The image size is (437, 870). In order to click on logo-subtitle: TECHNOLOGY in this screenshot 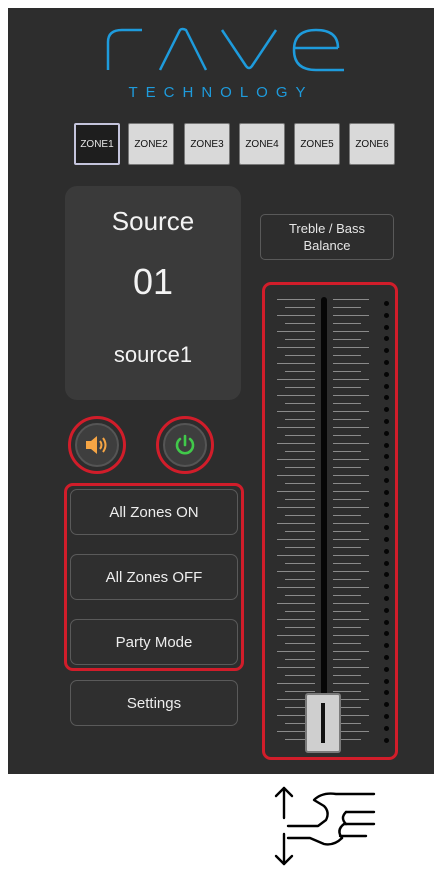, I will do `click(221, 92)`.